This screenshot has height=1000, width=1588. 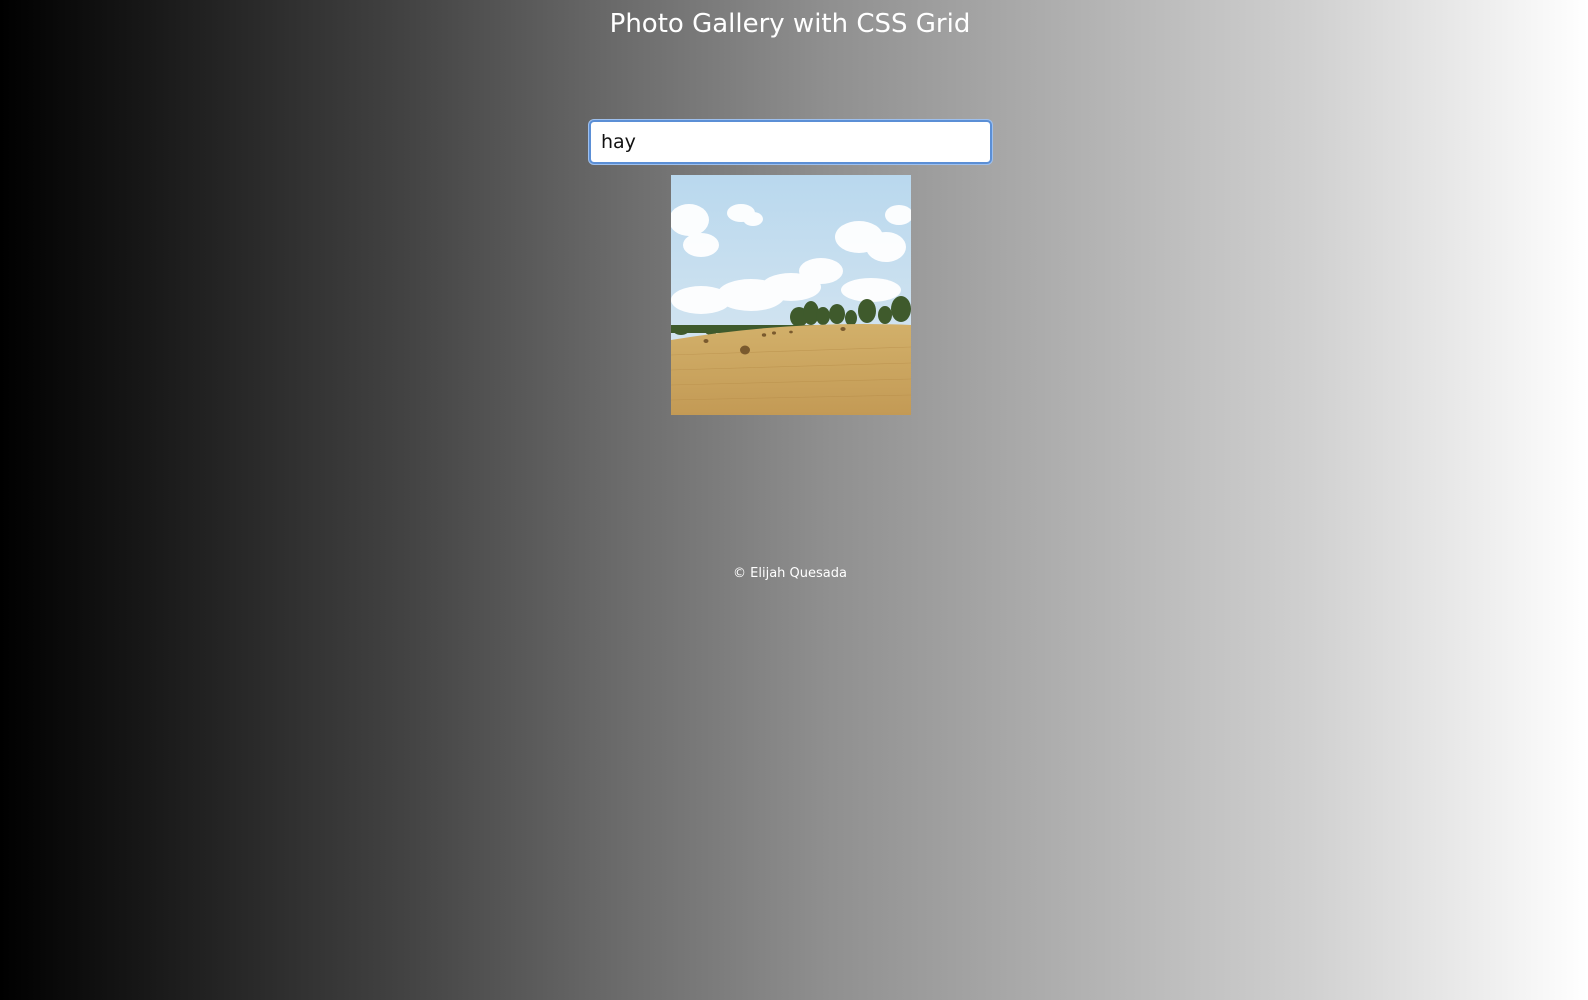 What do you see at coordinates (790, 573) in the screenshot?
I see `footer-copyright: © Elijah Quesada` at bounding box center [790, 573].